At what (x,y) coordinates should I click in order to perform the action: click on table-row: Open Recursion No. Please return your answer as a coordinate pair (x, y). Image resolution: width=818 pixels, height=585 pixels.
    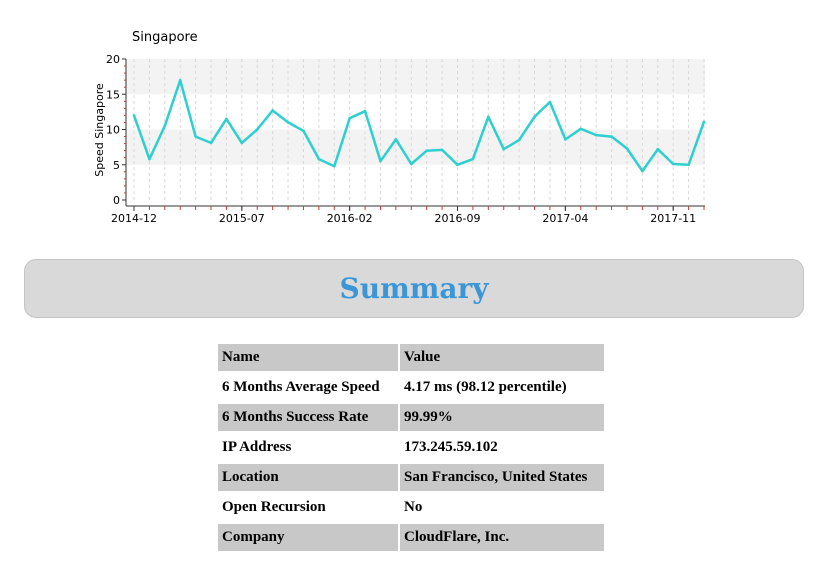
    Looking at the image, I should click on (411, 507).